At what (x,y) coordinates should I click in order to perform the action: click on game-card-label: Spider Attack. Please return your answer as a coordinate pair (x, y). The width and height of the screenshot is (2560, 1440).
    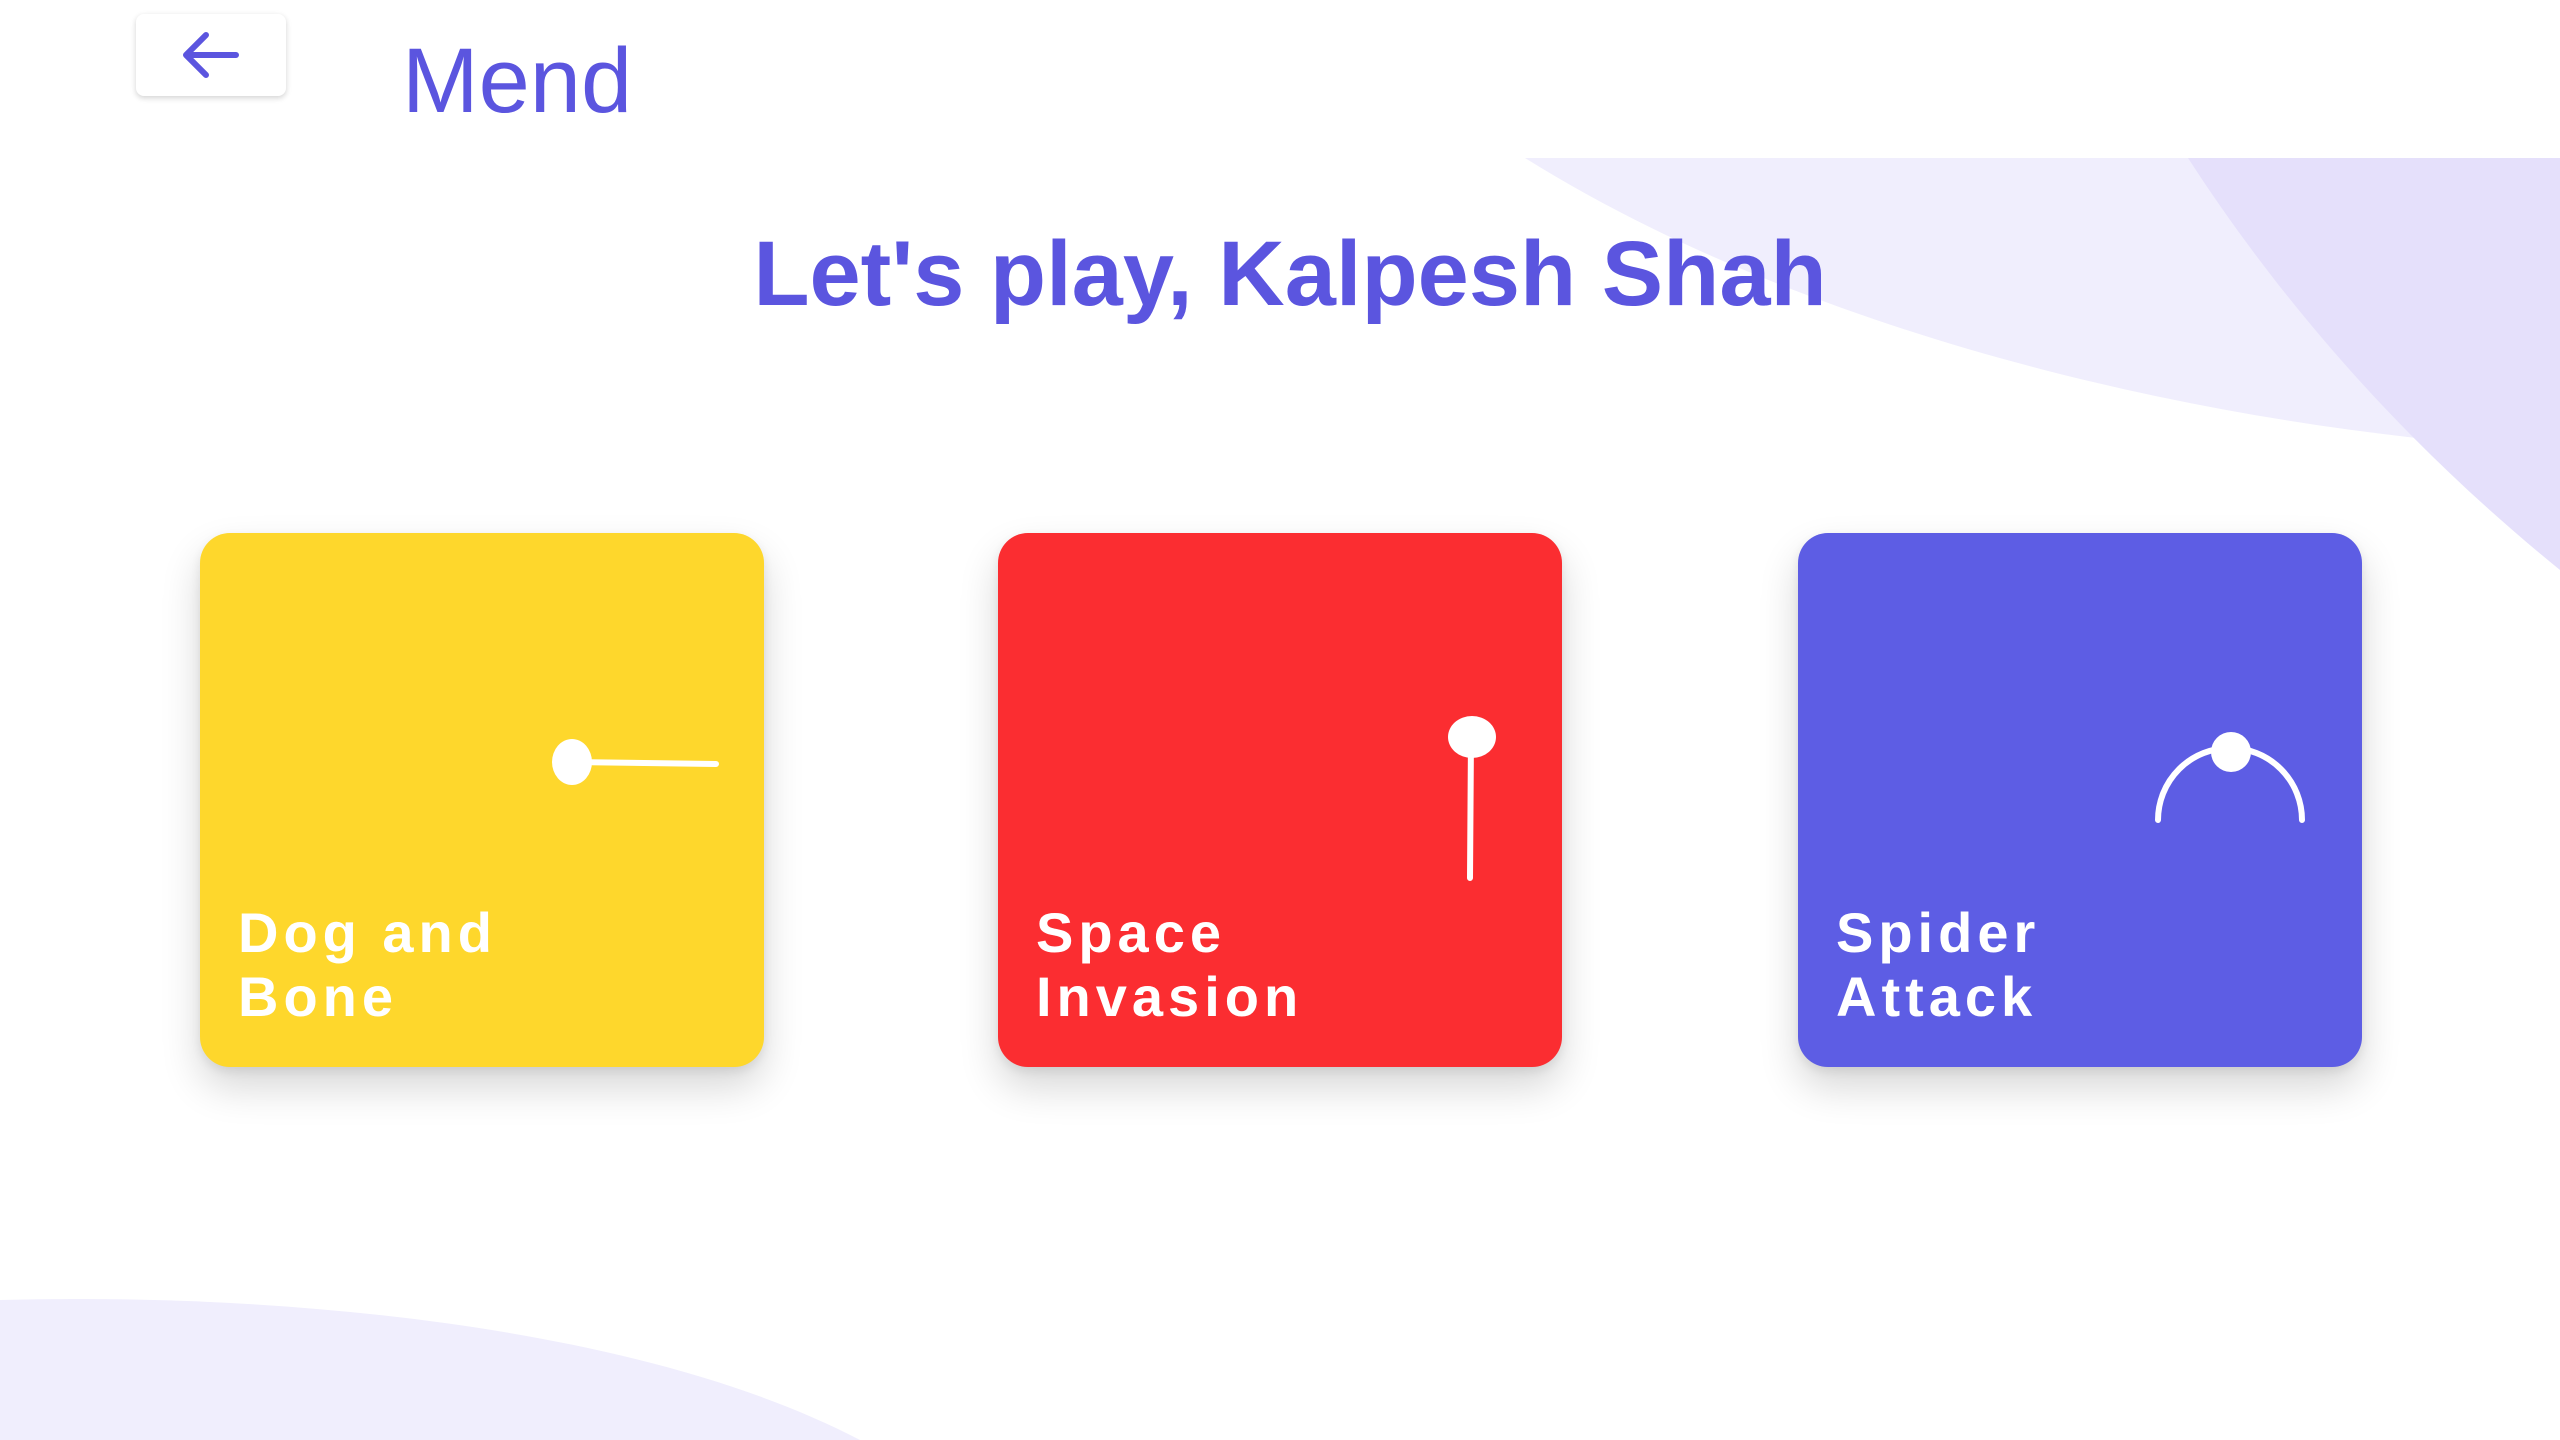
    Looking at the image, I should click on (1938, 964).